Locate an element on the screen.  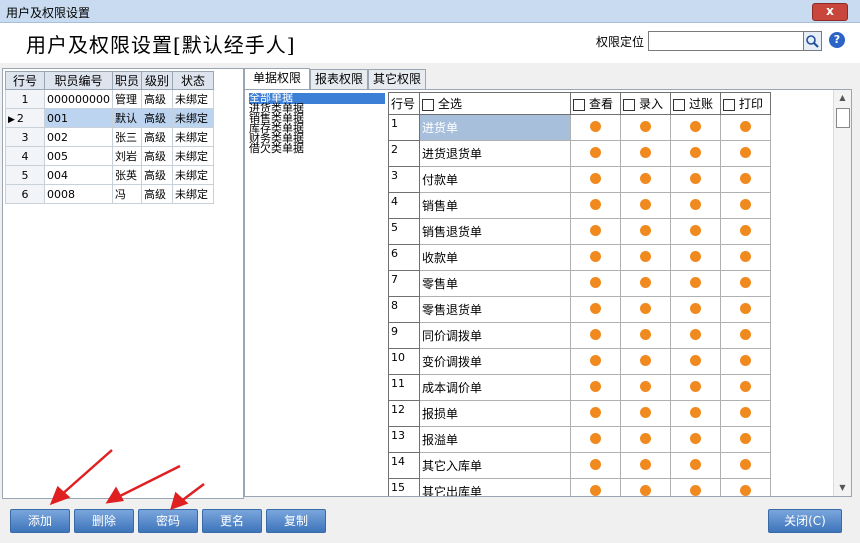
table-row: 14 其它入库单 is located at coordinates (579, 465).